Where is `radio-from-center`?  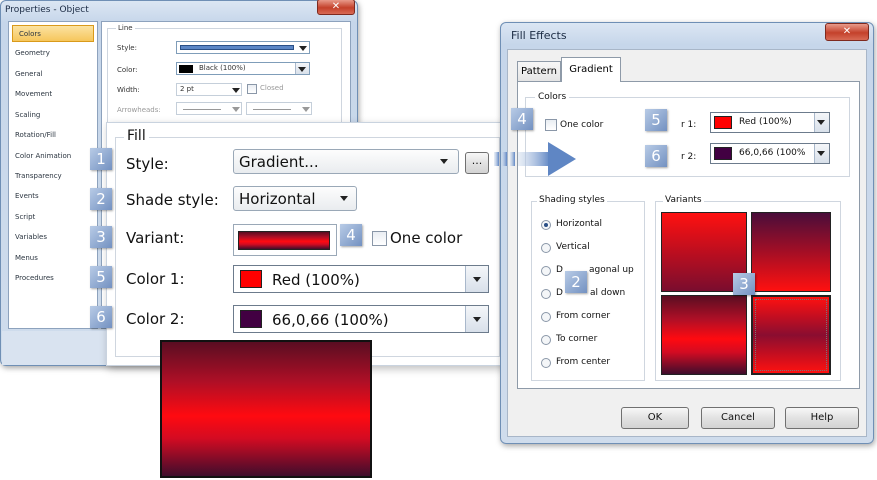
radio-from-center is located at coordinates (546, 363).